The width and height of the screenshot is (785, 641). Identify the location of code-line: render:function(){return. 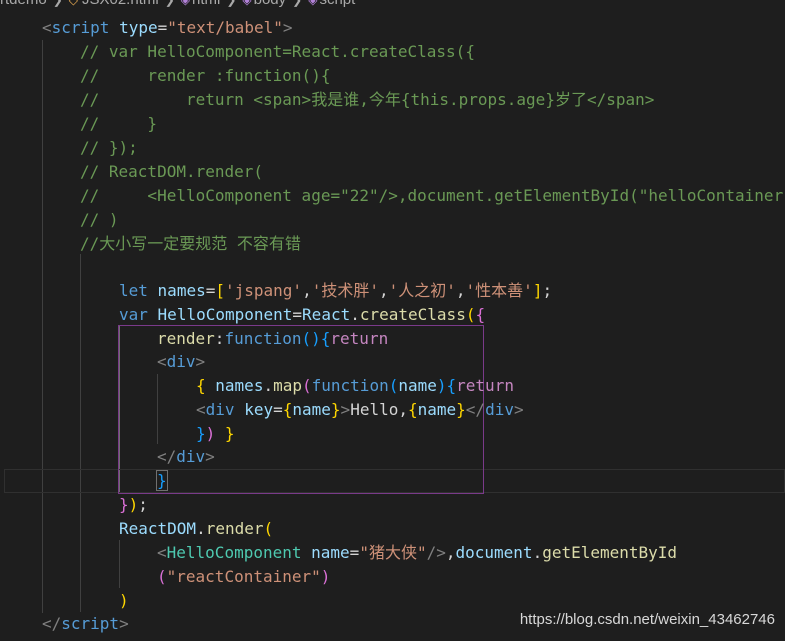
(273, 338).